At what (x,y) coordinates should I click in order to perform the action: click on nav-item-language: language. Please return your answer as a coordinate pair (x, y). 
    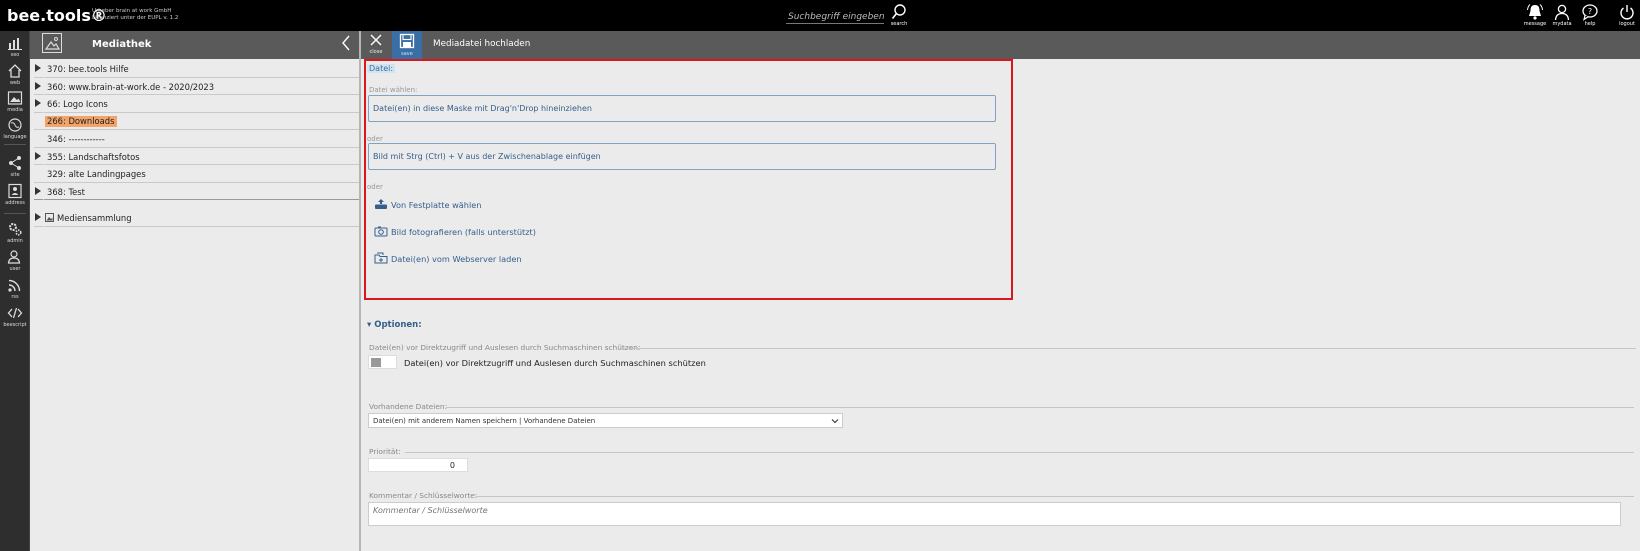
    Looking at the image, I should click on (15, 128).